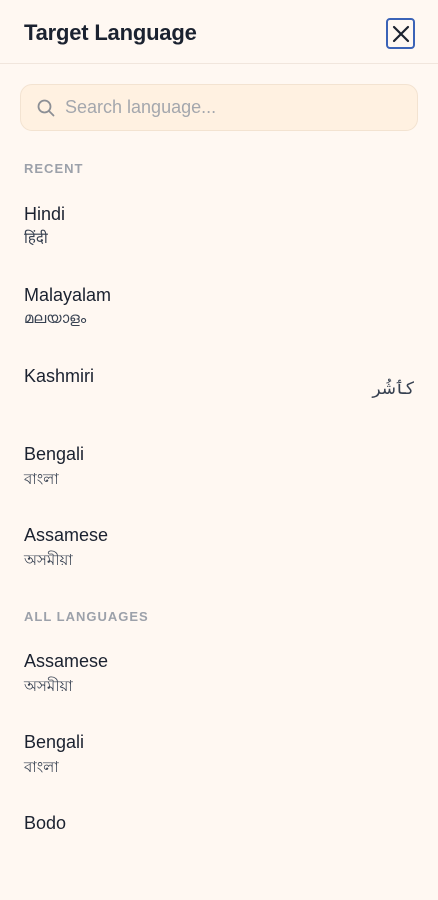  I want to click on list-item-recent-malayalam: Malayalam മലയാളം, so click(219, 320).